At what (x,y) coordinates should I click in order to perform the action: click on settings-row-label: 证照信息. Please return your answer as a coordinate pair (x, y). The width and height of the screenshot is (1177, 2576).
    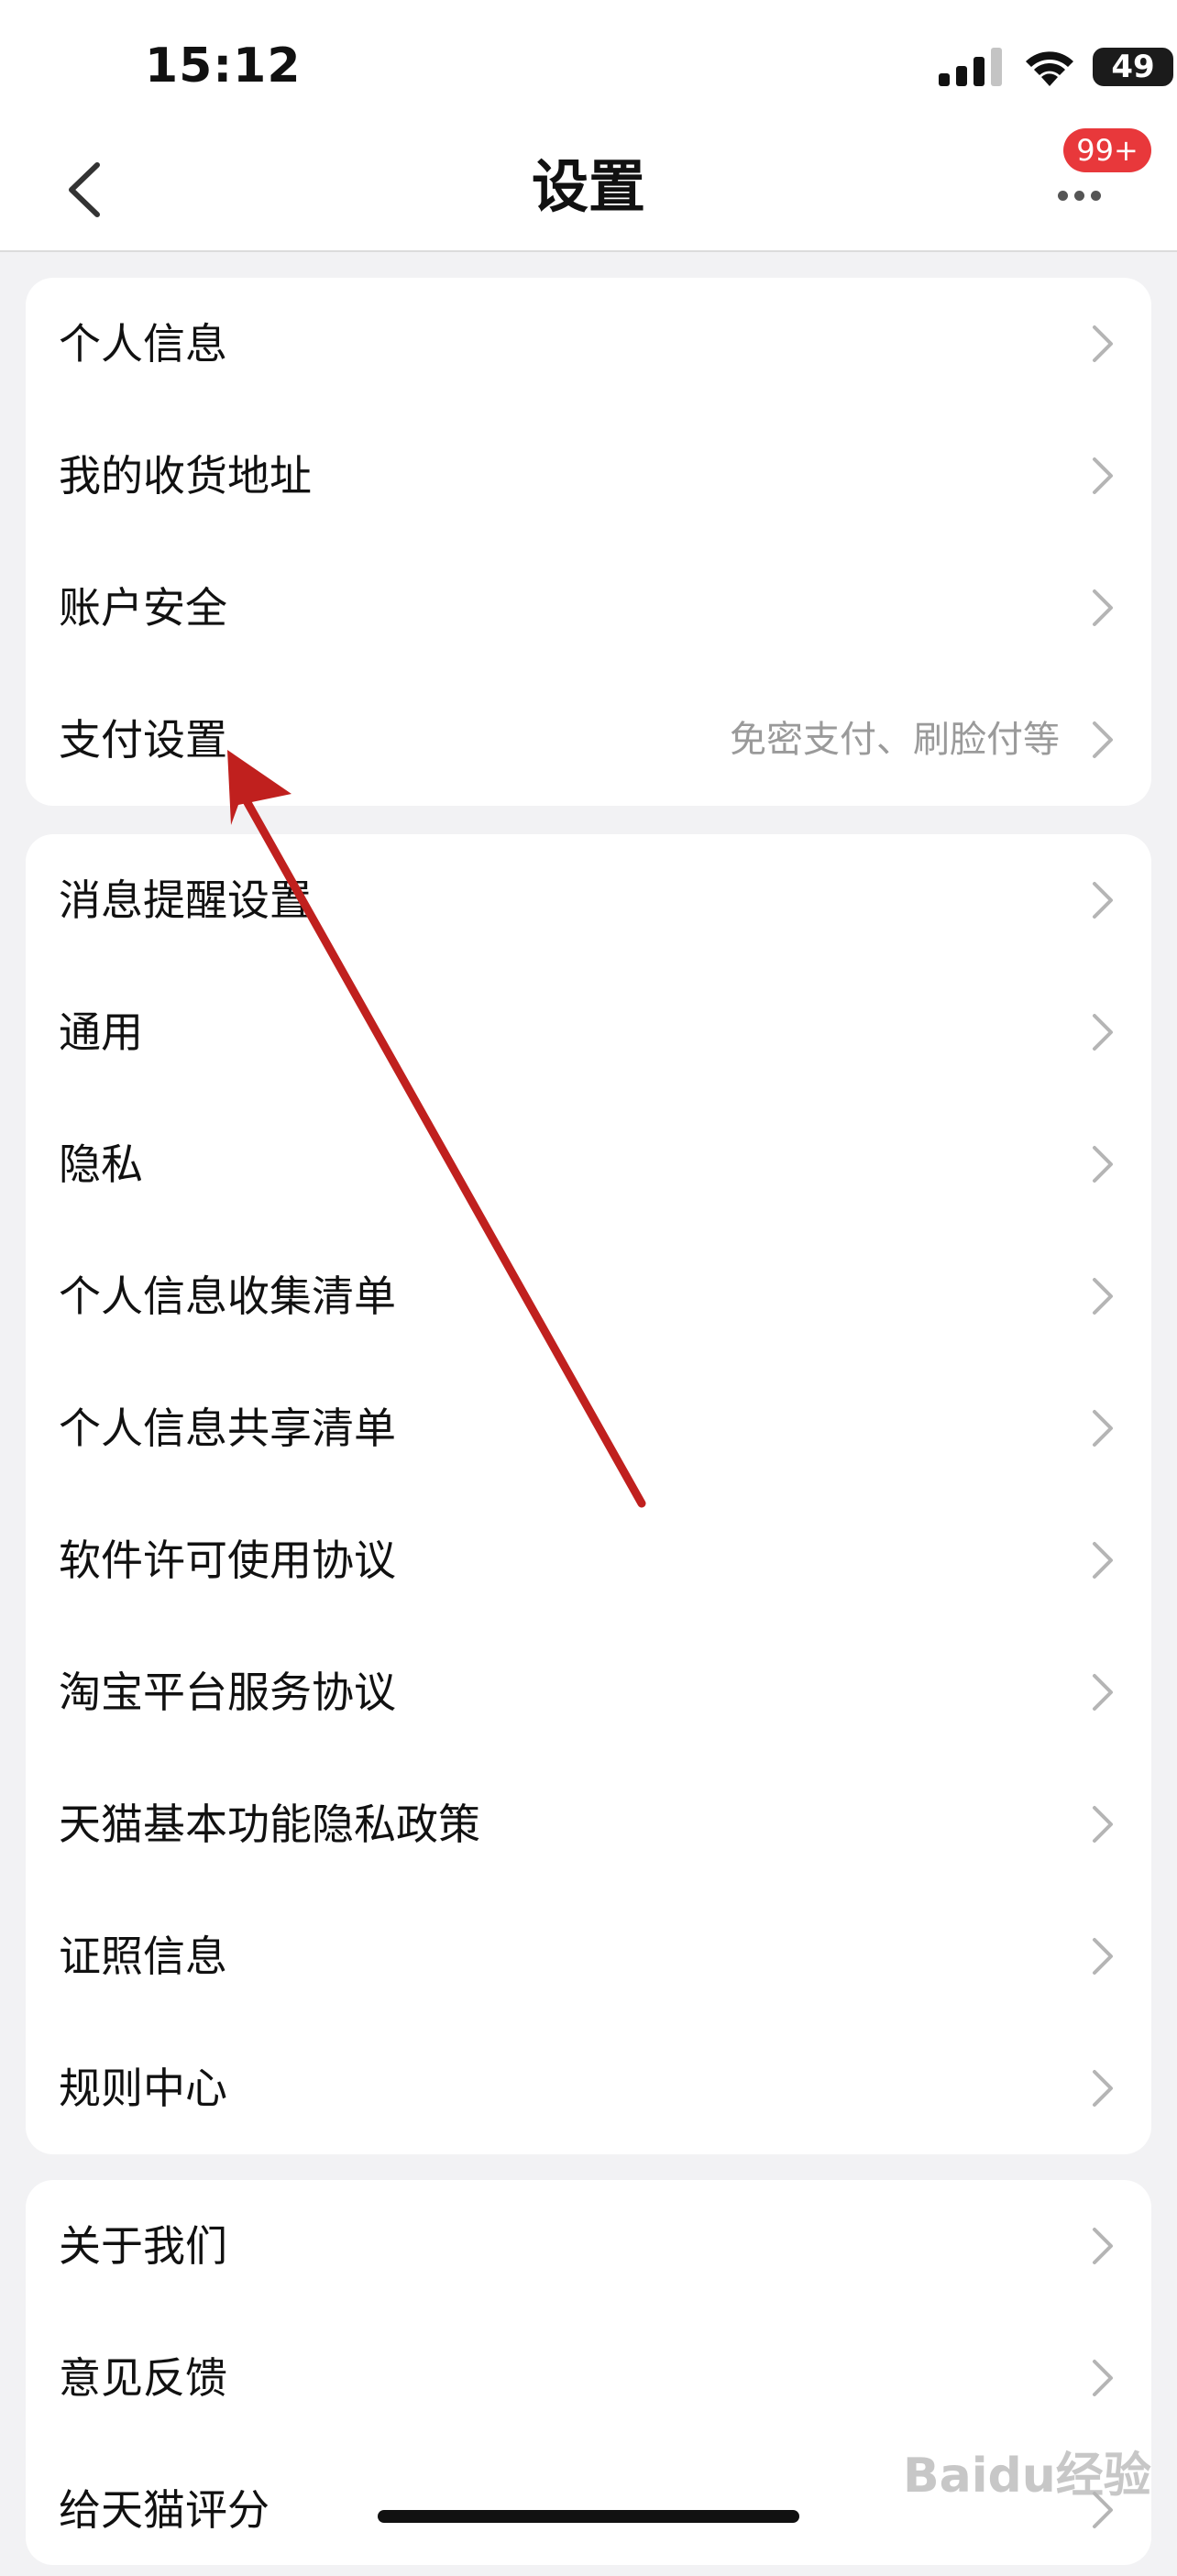
    Looking at the image, I should click on (143, 1956).